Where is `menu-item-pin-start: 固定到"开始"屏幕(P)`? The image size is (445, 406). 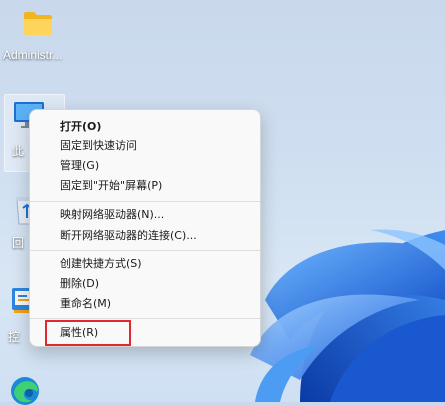 menu-item-pin-start: 固定到"开始"屏幕(P) is located at coordinates (111, 186).